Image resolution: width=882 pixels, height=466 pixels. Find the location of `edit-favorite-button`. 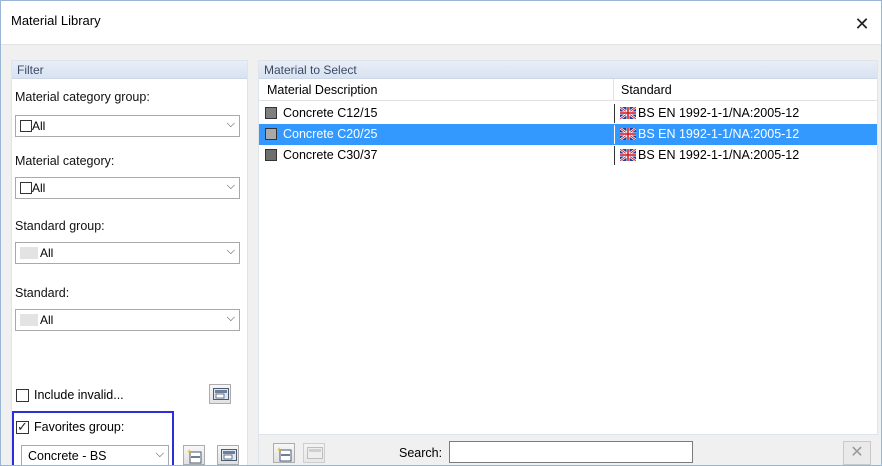

edit-favorite-button is located at coordinates (228, 455).